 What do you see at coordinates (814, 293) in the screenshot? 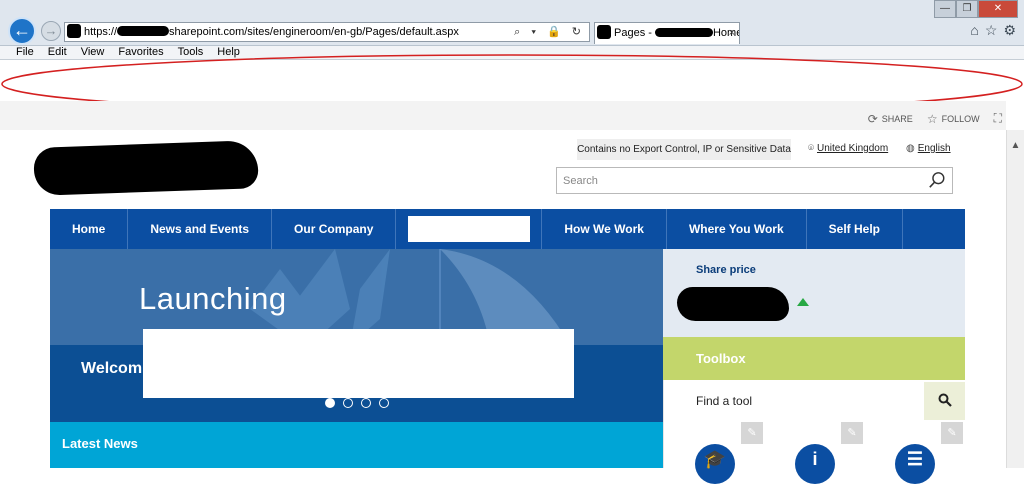
I see `share-price-panel: Share price` at bounding box center [814, 293].